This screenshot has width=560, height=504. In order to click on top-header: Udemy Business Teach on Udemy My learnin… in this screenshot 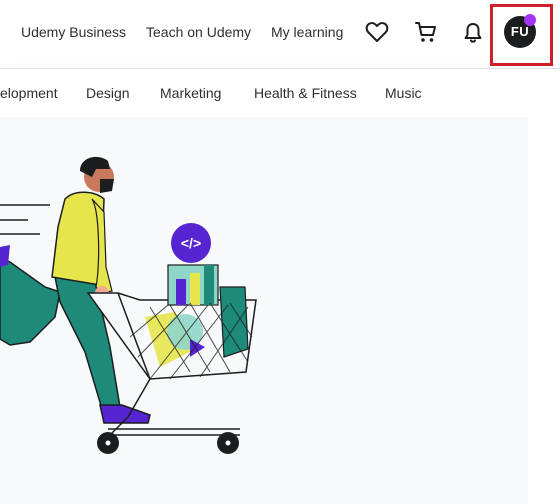, I will do `click(280, 34)`.